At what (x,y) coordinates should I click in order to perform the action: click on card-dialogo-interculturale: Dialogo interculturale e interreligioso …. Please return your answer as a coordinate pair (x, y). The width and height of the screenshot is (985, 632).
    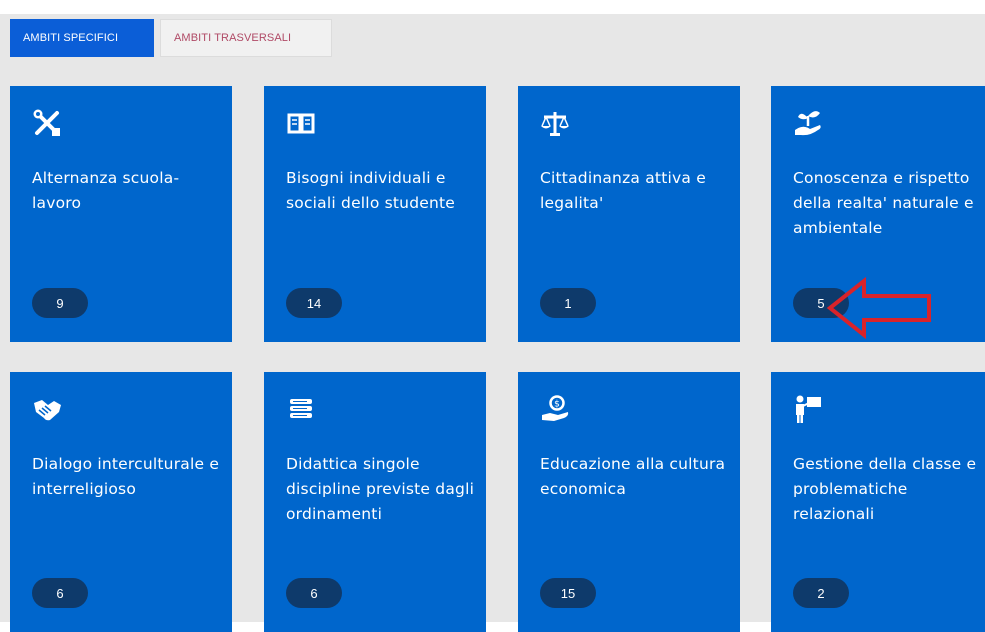
    Looking at the image, I should click on (121, 502).